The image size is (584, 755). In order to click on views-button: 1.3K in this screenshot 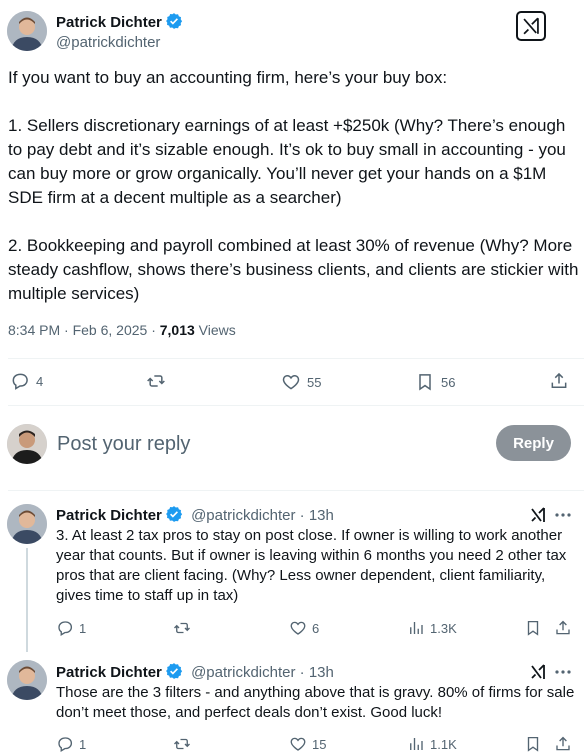, I will do `click(432, 628)`.